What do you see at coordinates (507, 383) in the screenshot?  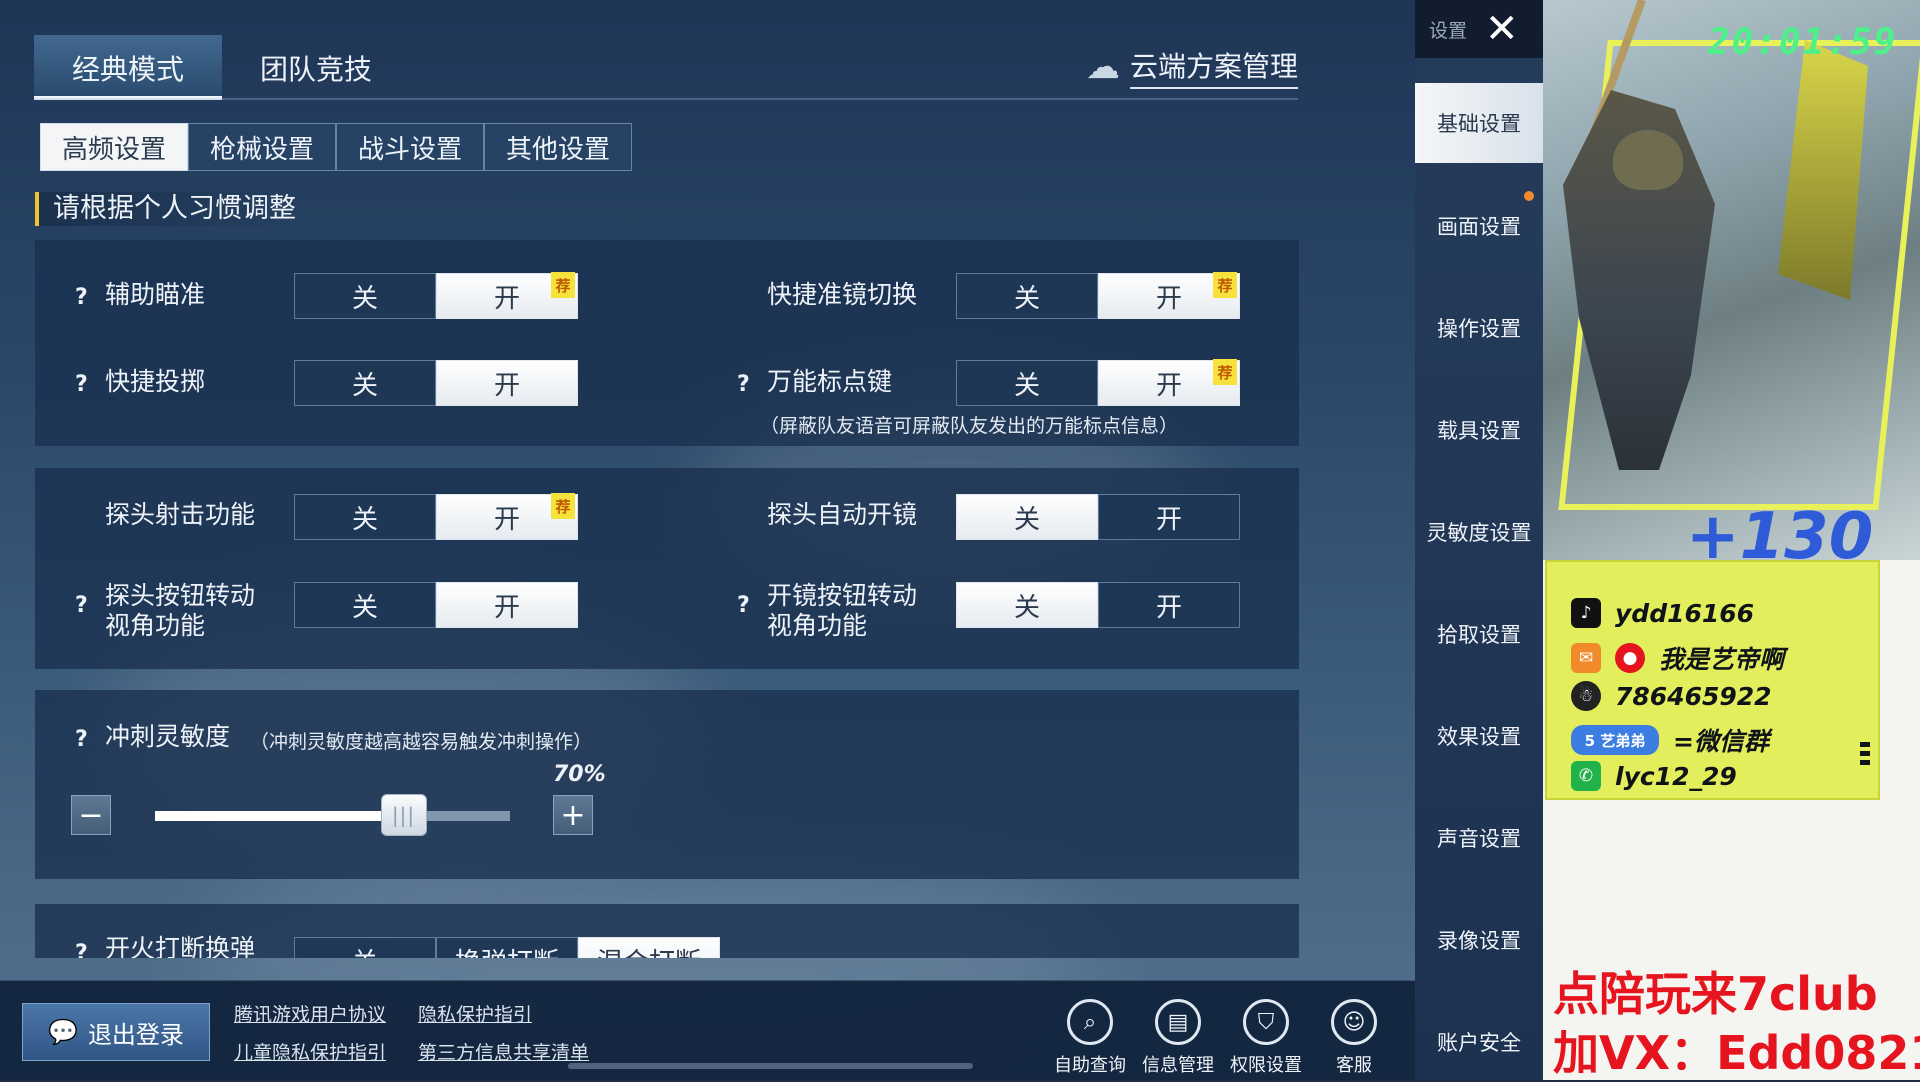 I see `quick-throw-on: 开` at bounding box center [507, 383].